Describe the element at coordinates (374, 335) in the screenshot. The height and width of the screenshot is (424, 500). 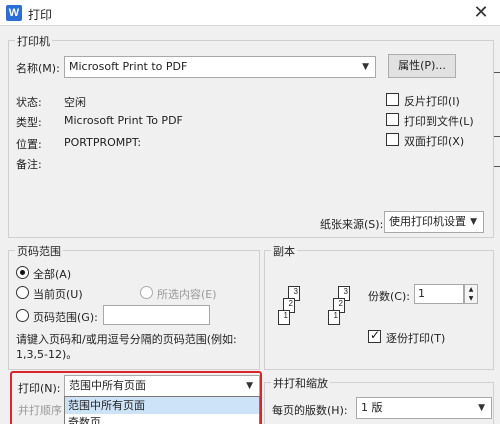
I see `collate-checkbox` at that location.